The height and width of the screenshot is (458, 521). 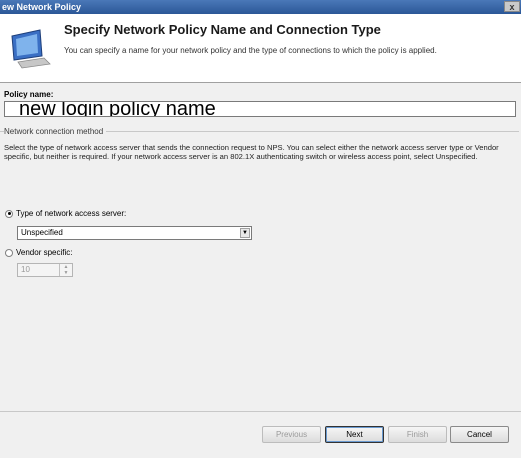 I want to click on spin-down-icon: ▼, so click(x=66, y=273).